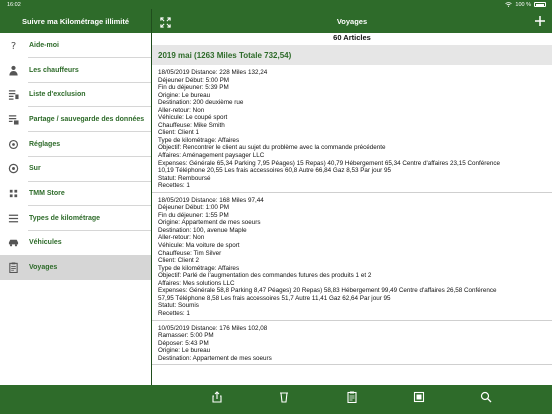 Image resolution: width=552 pixels, height=414 pixels. I want to click on settings-icon, so click(13, 144).